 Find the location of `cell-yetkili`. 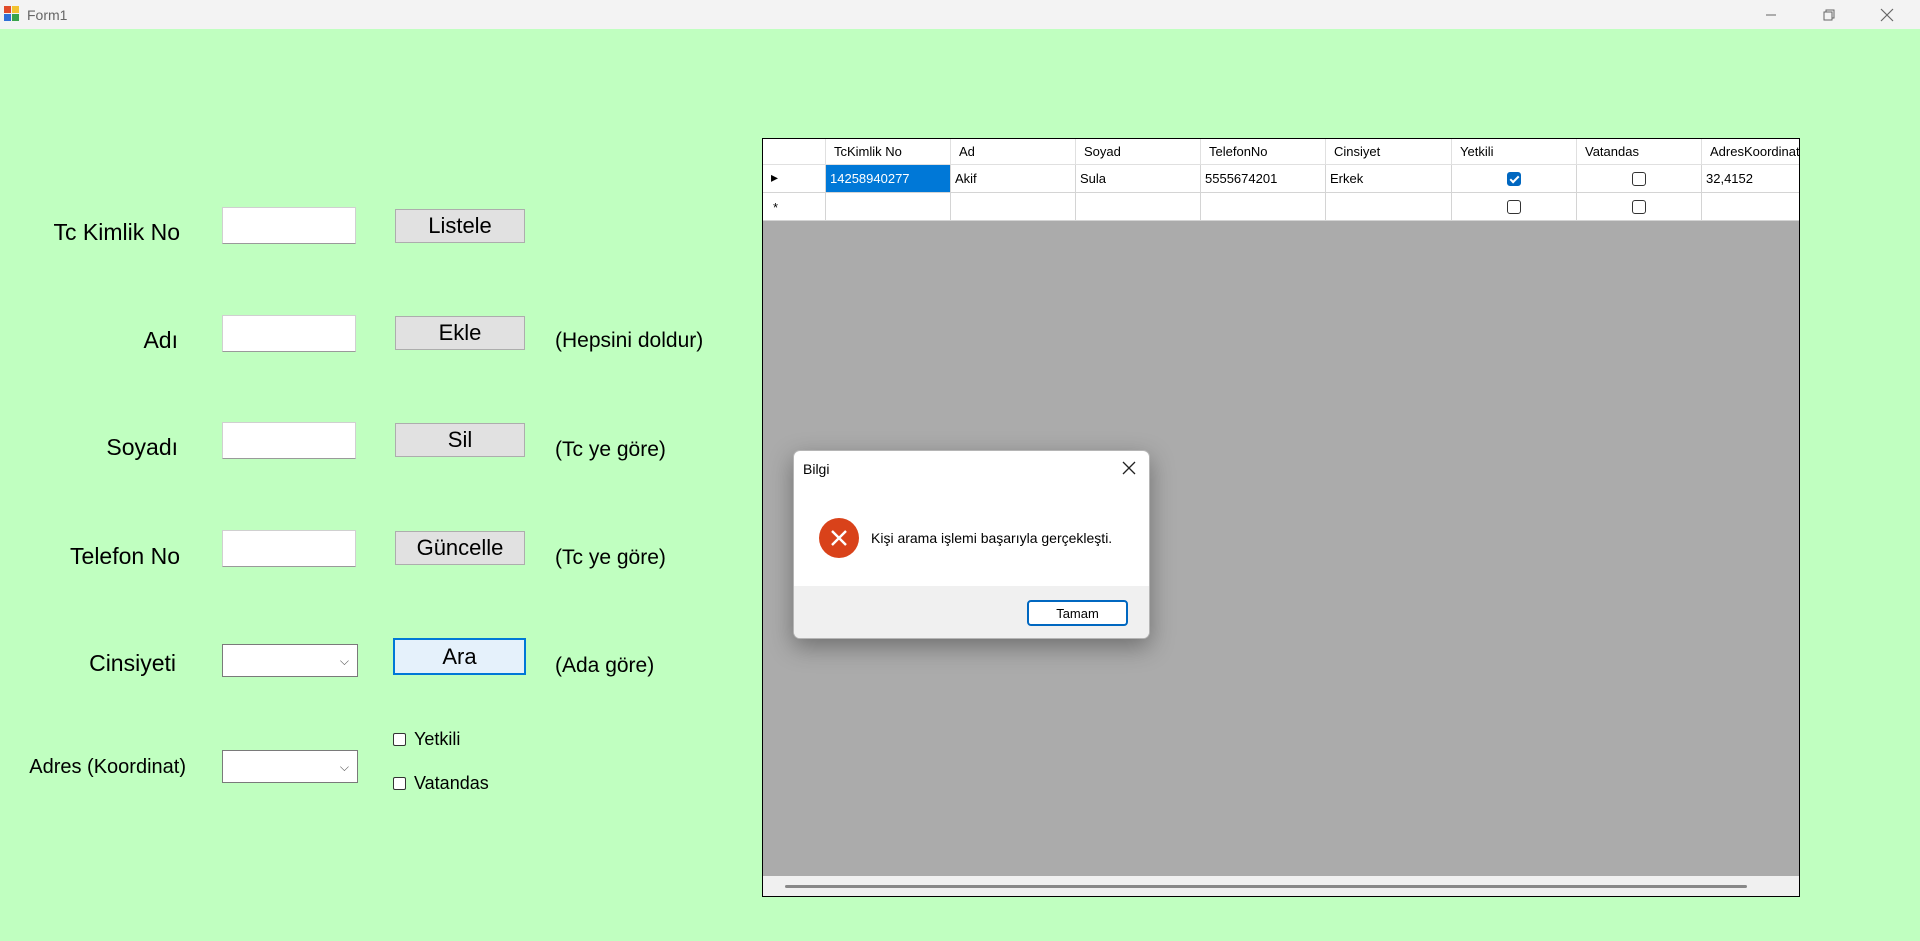

cell-yetkili is located at coordinates (1514, 179).